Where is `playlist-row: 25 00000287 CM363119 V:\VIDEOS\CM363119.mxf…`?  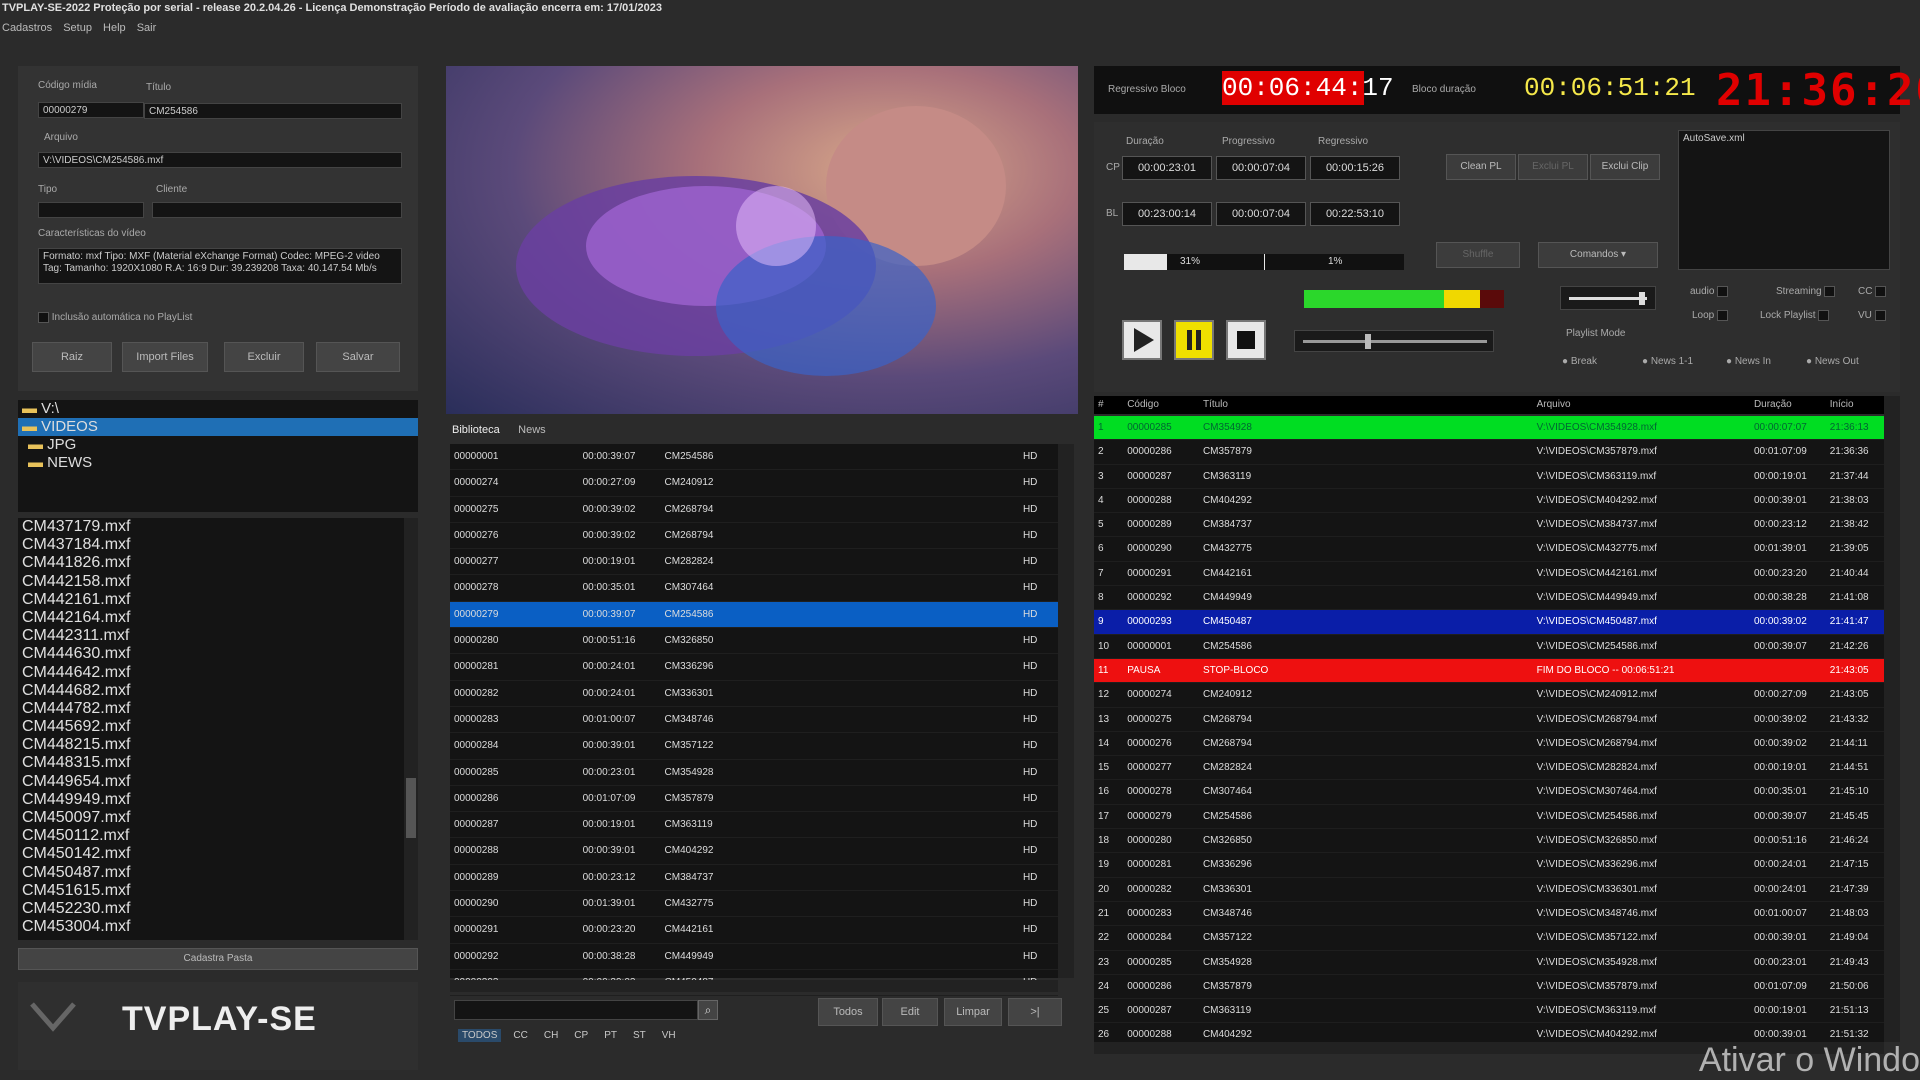
playlist-row: 25 00000287 CM363119 V:\VIDEOS\CM363119.mxf… is located at coordinates (1489, 1011).